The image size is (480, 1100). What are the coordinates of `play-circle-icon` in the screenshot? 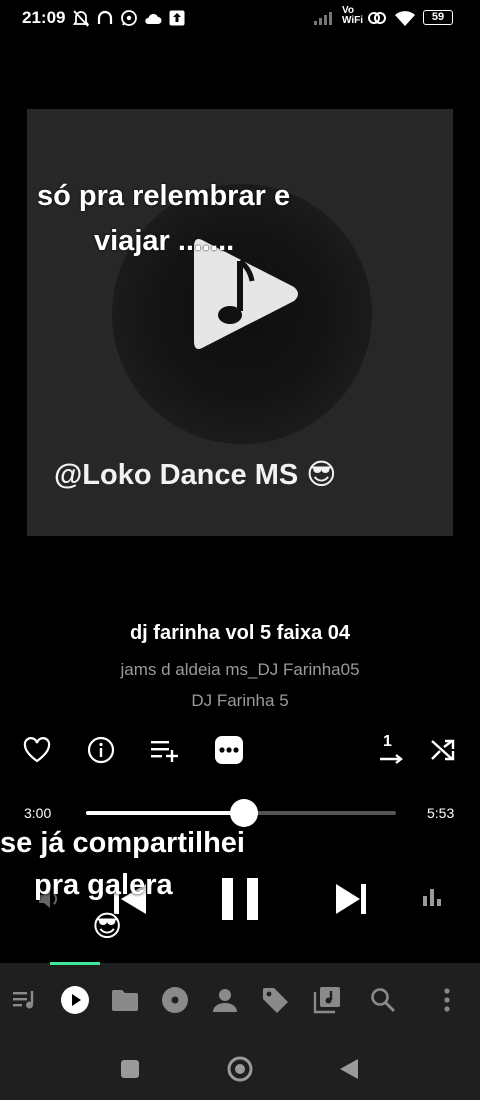 It's located at (75, 1000).